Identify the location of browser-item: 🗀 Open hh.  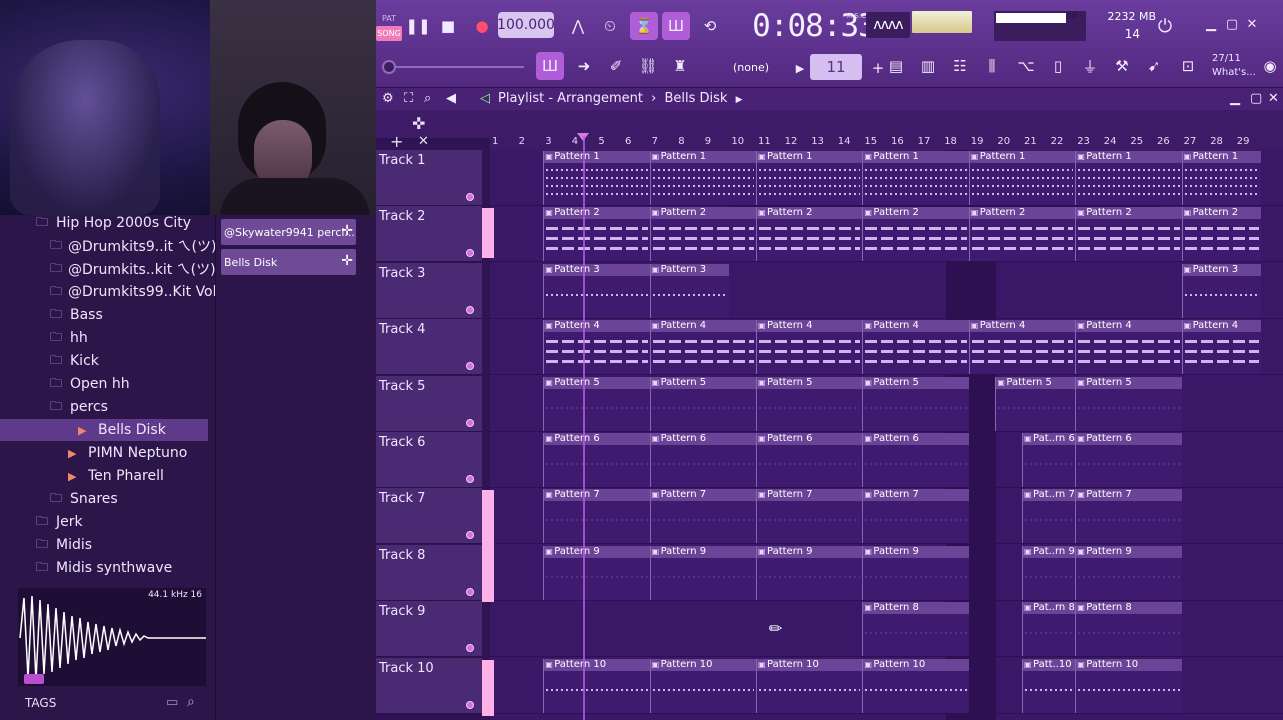
(104, 384).